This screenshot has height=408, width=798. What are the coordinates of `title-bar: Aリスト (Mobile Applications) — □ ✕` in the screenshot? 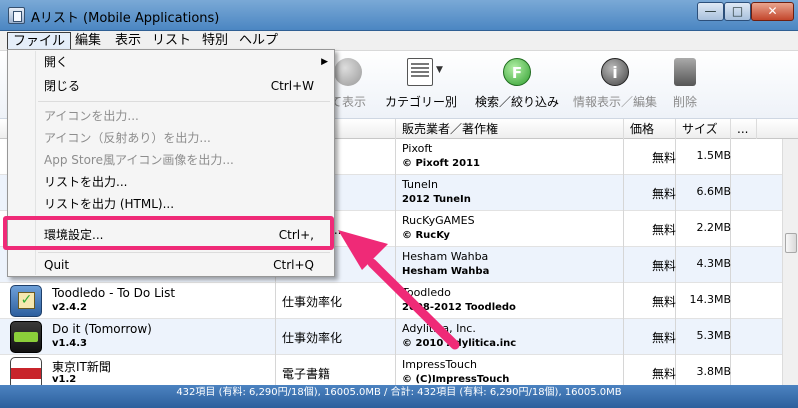 It's located at (399, 15).